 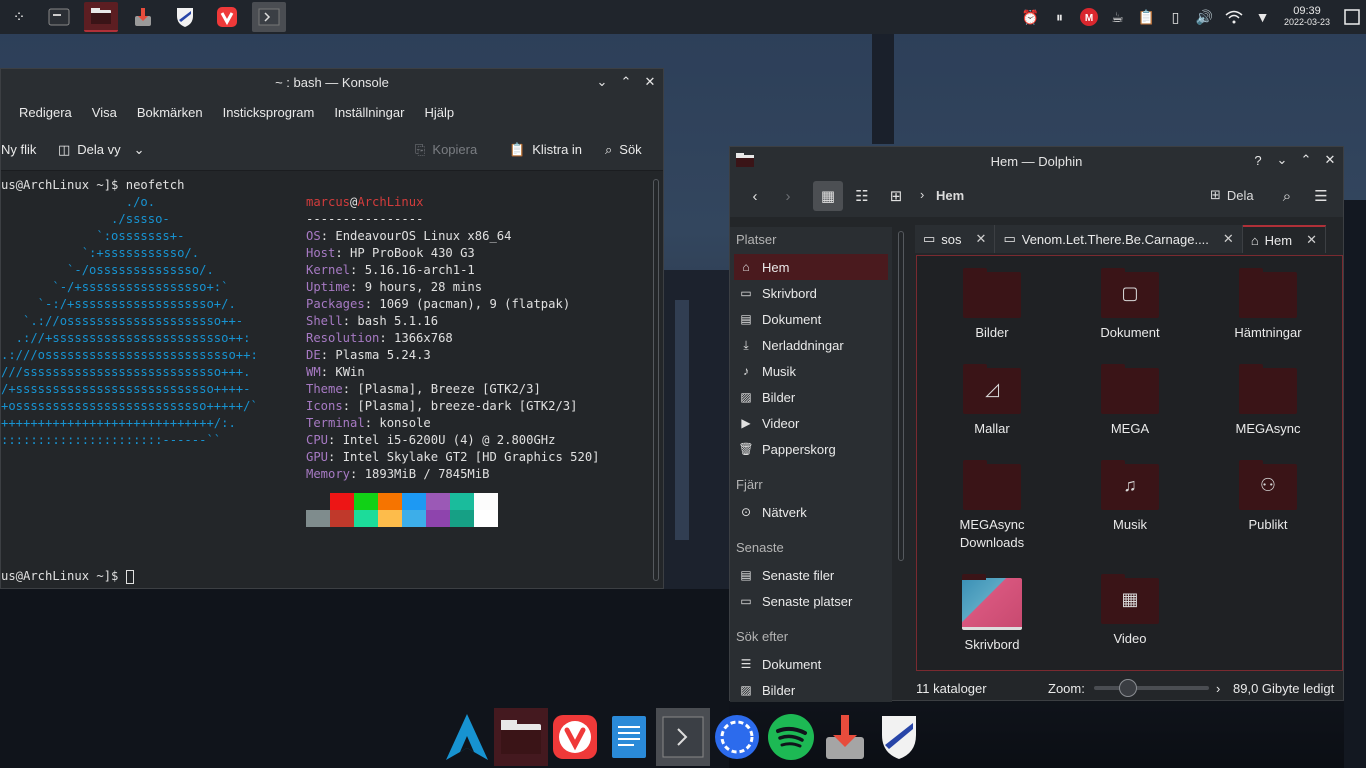 What do you see at coordinates (1119, 239) in the screenshot?
I see `tab: ▭ Venom.Let.There.Be.Carnage.... ✕` at bounding box center [1119, 239].